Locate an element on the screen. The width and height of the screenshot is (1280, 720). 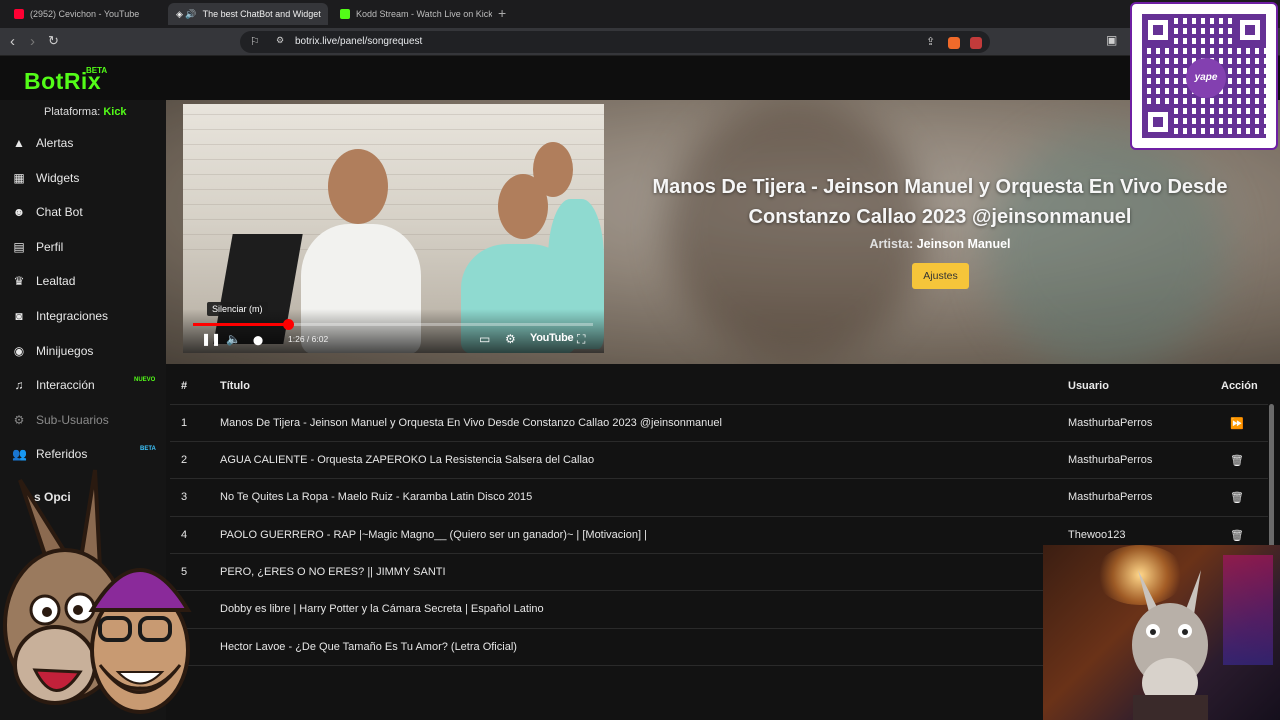
yape-logo: yape is located at coordinates (1206, 78).